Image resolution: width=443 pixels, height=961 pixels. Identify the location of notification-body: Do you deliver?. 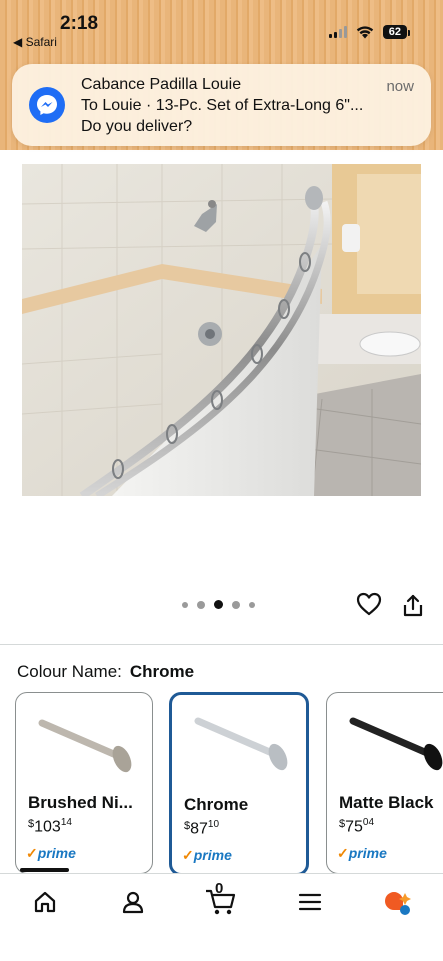
(137, 126).